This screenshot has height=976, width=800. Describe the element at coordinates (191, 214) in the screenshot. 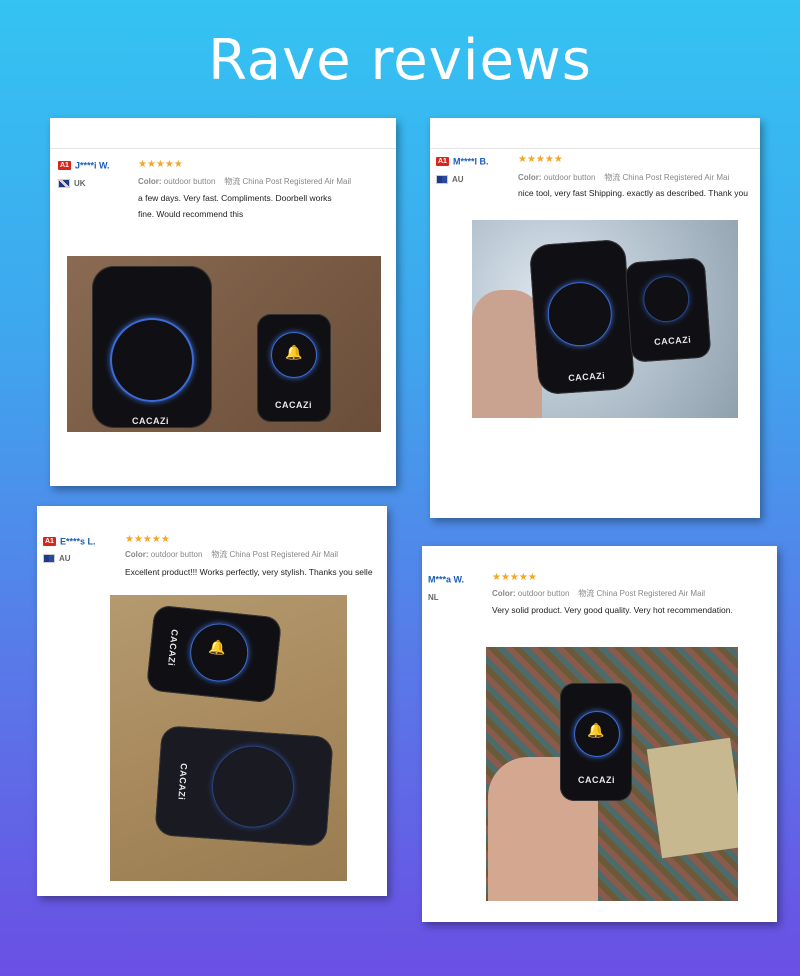

I see `review-text-line: fine. Would recommend this` at that location.